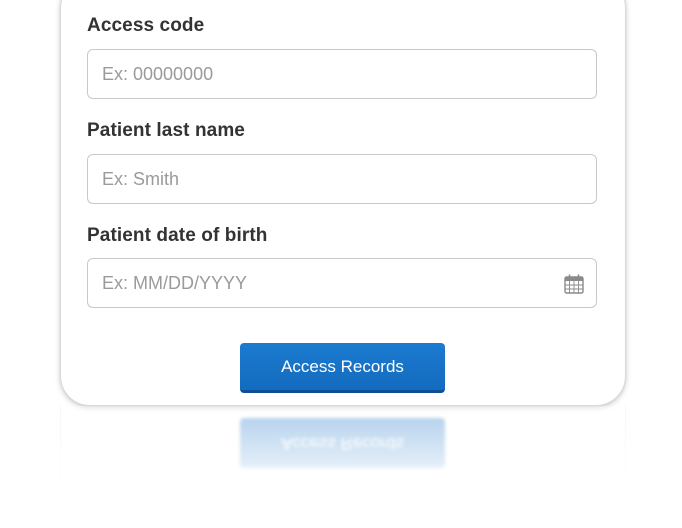 The image size is (682, 528). What do you see at coordinates (342, 74) in the screenshot?
I see `access-code-input` at bounding box center [342, 74].